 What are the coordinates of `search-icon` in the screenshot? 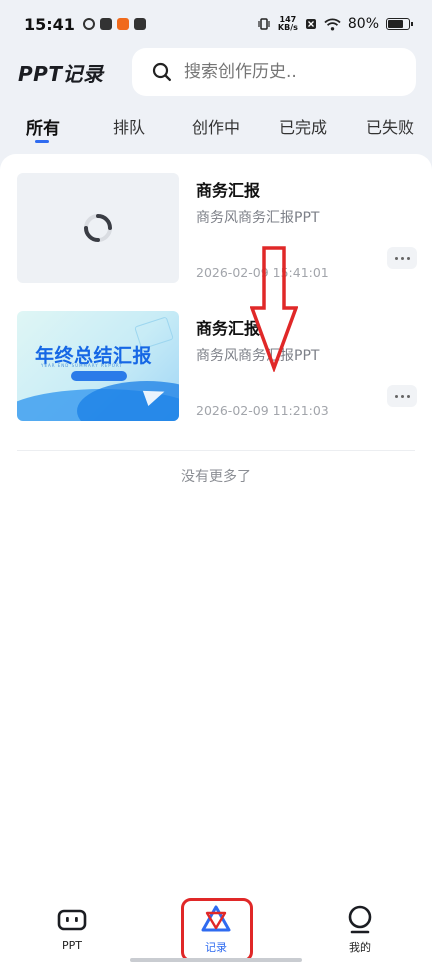 It's located at (161, 71).